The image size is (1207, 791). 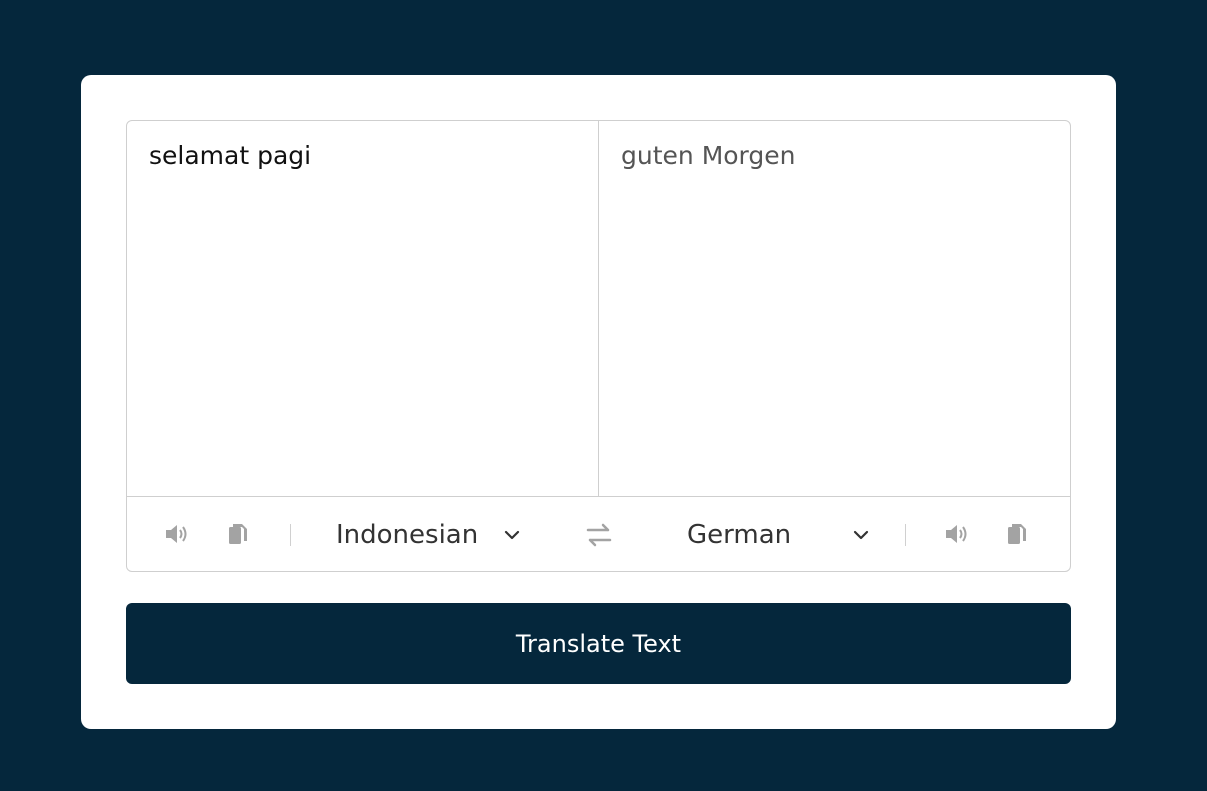 I want to click on exchange-icon, so click(x=599, y=535).